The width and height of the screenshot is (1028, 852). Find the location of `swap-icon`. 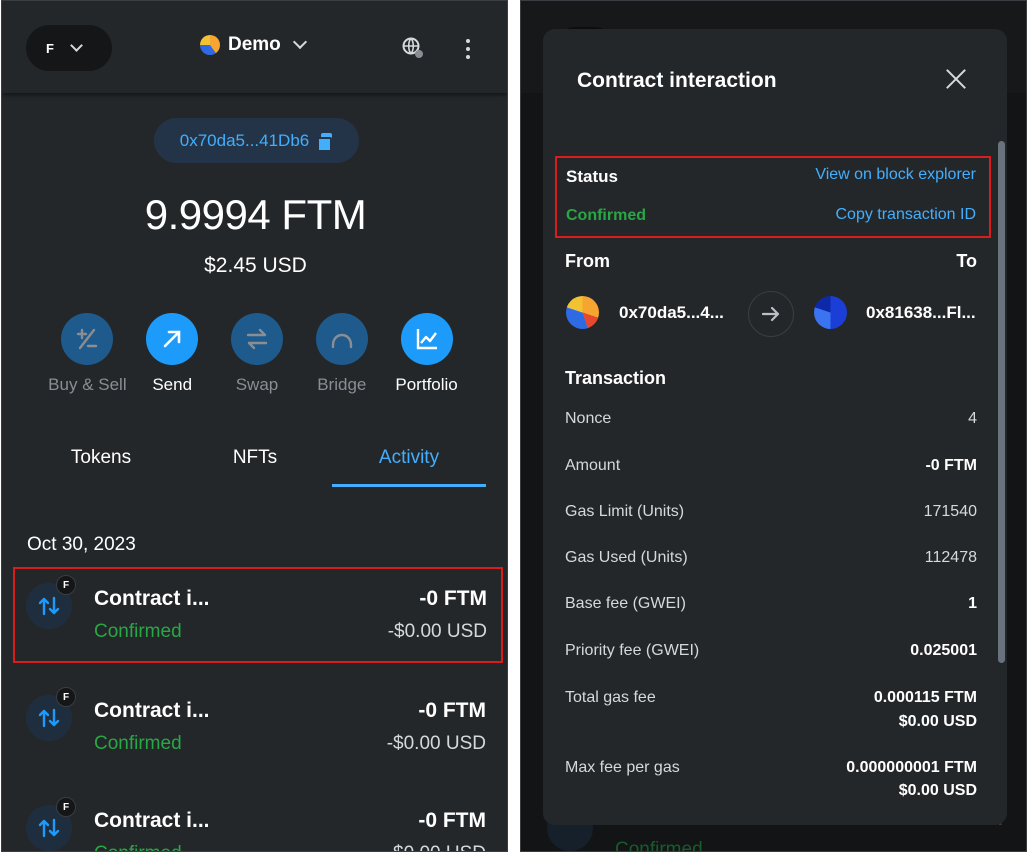

swap-icon is located at coordinates (256, 339).